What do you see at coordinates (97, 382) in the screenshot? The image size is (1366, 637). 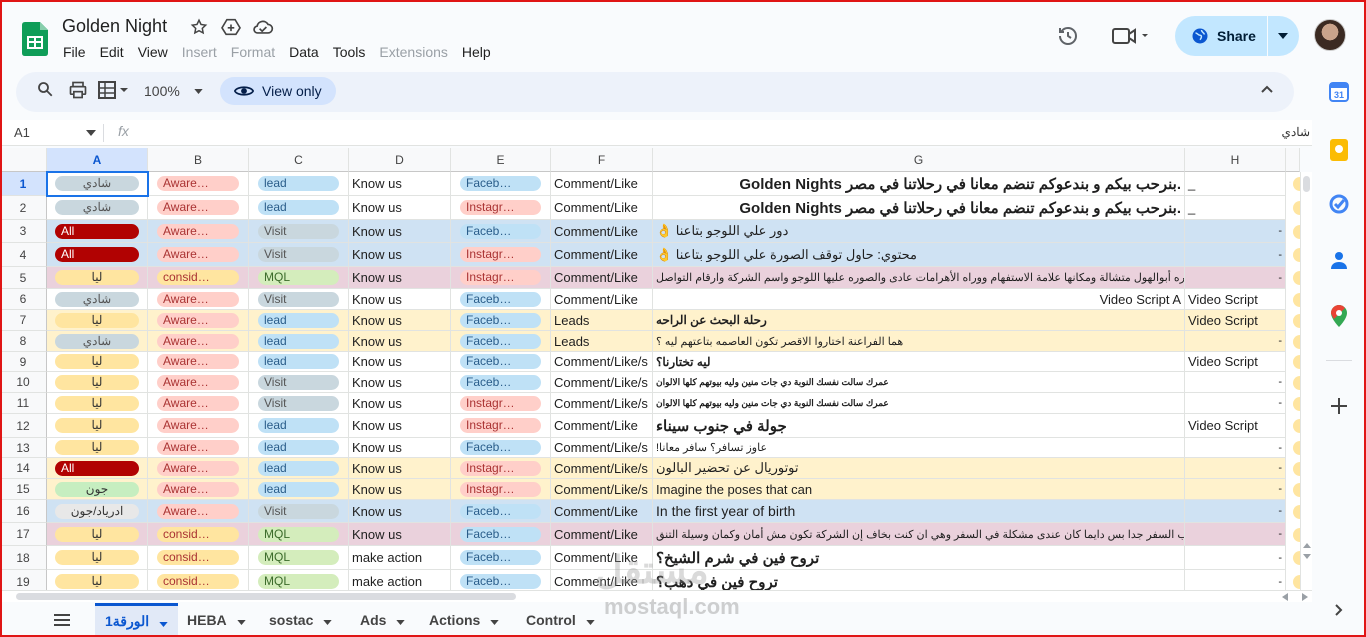 I see `cell-a10: ليا` at bounding box center [97, 382].